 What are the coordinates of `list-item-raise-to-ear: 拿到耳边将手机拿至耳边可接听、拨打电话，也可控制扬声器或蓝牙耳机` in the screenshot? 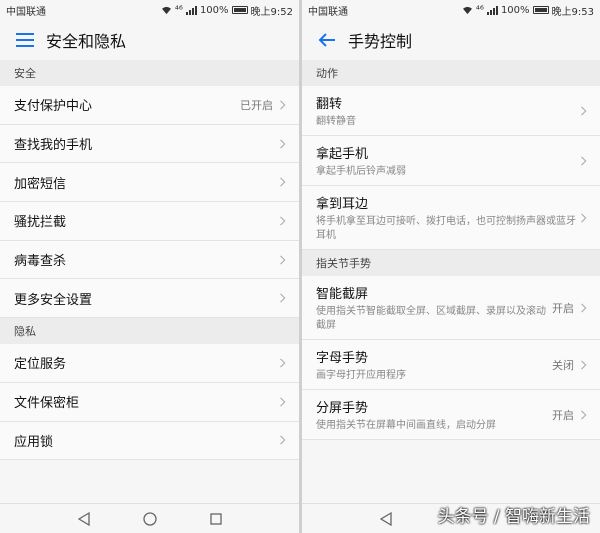 It's located at (451, 218).